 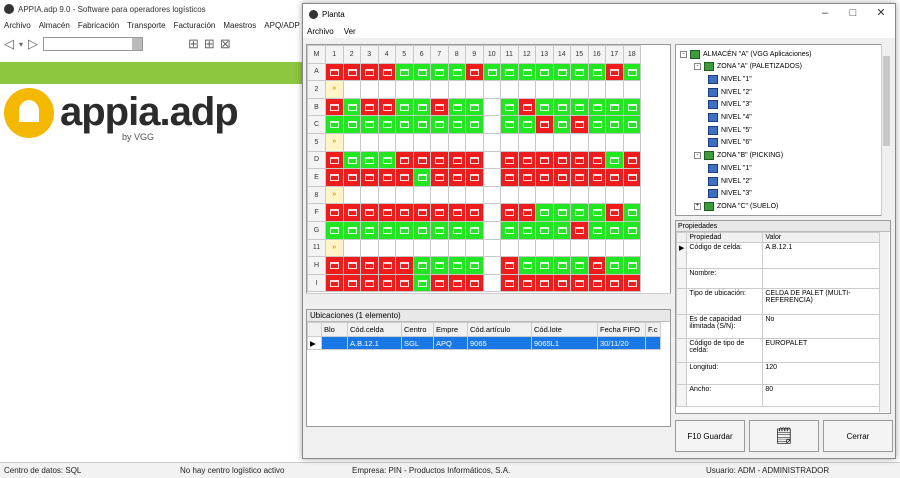 I want to click on forward-icon: ▷, so click(x=33, y=44).